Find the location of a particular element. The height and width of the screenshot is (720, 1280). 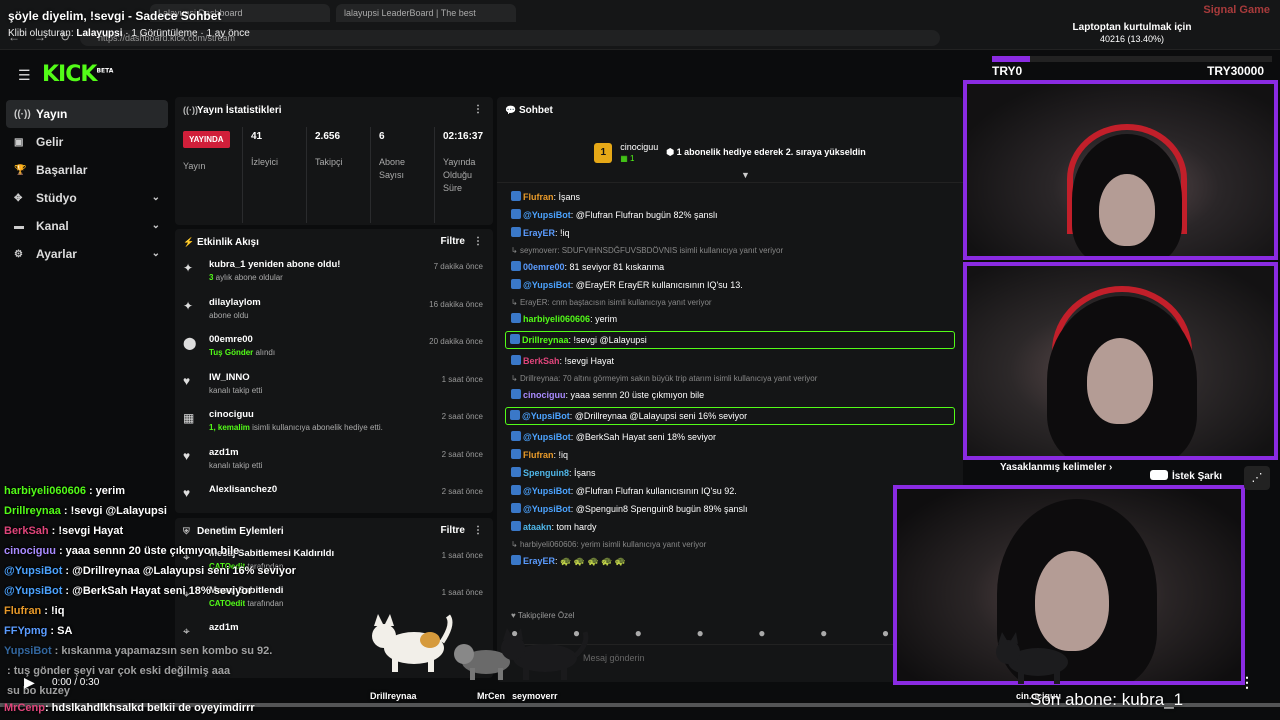

chat-username: harbiyeli060606 is located at coordinates (556, 319).